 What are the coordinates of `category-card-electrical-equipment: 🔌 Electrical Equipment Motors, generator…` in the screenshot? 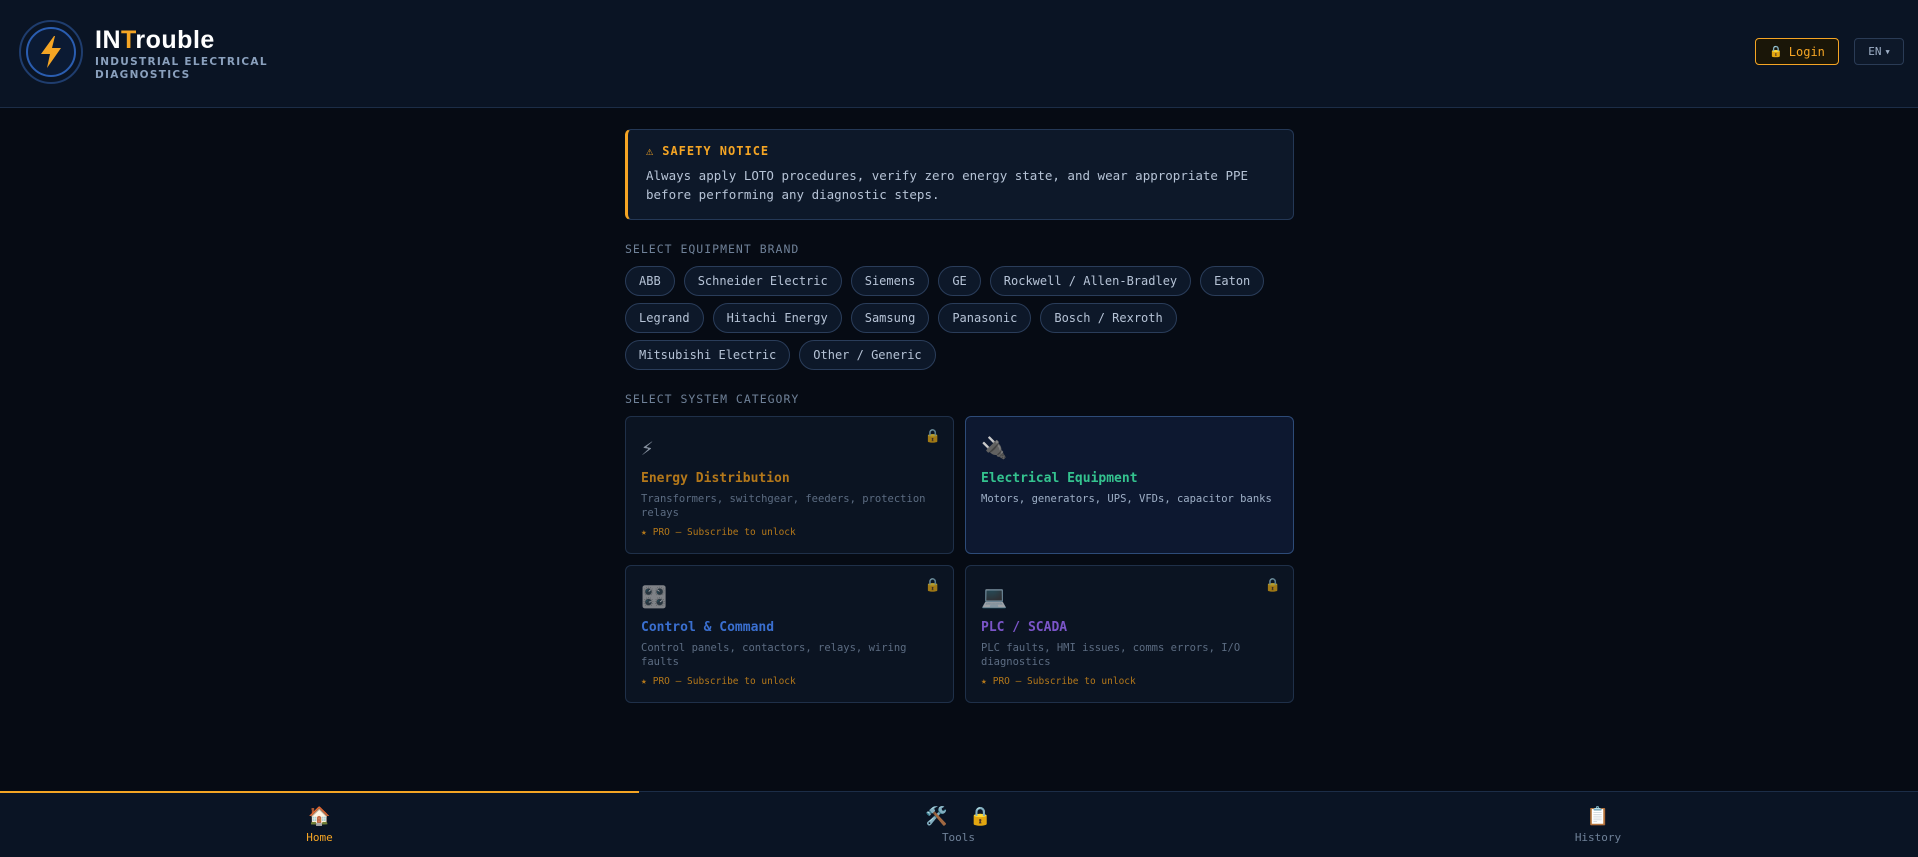 It's located at (1129, 485).